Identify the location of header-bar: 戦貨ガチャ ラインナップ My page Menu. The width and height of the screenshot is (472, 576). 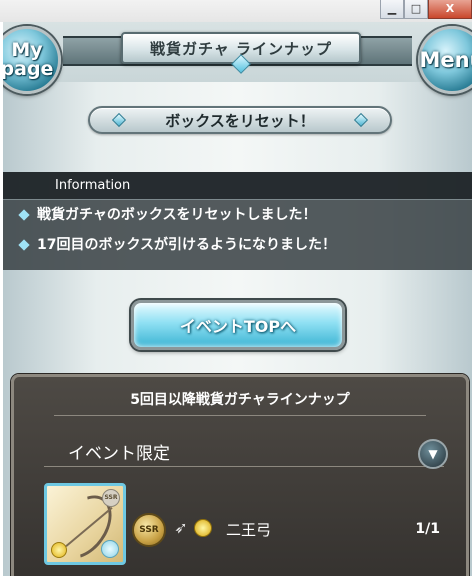
(237, 58).